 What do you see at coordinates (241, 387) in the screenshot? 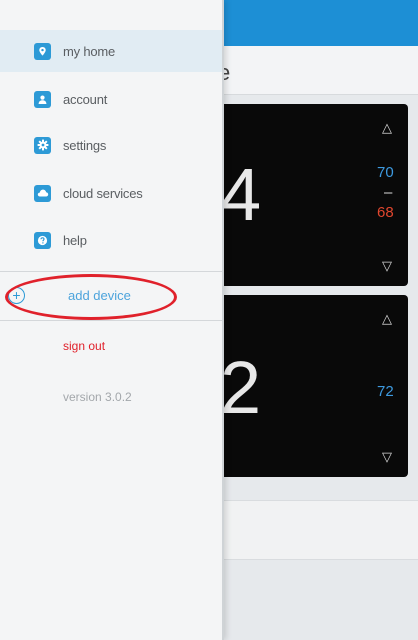
I see `current-temperature: 2` at bounding box center [241, 387].